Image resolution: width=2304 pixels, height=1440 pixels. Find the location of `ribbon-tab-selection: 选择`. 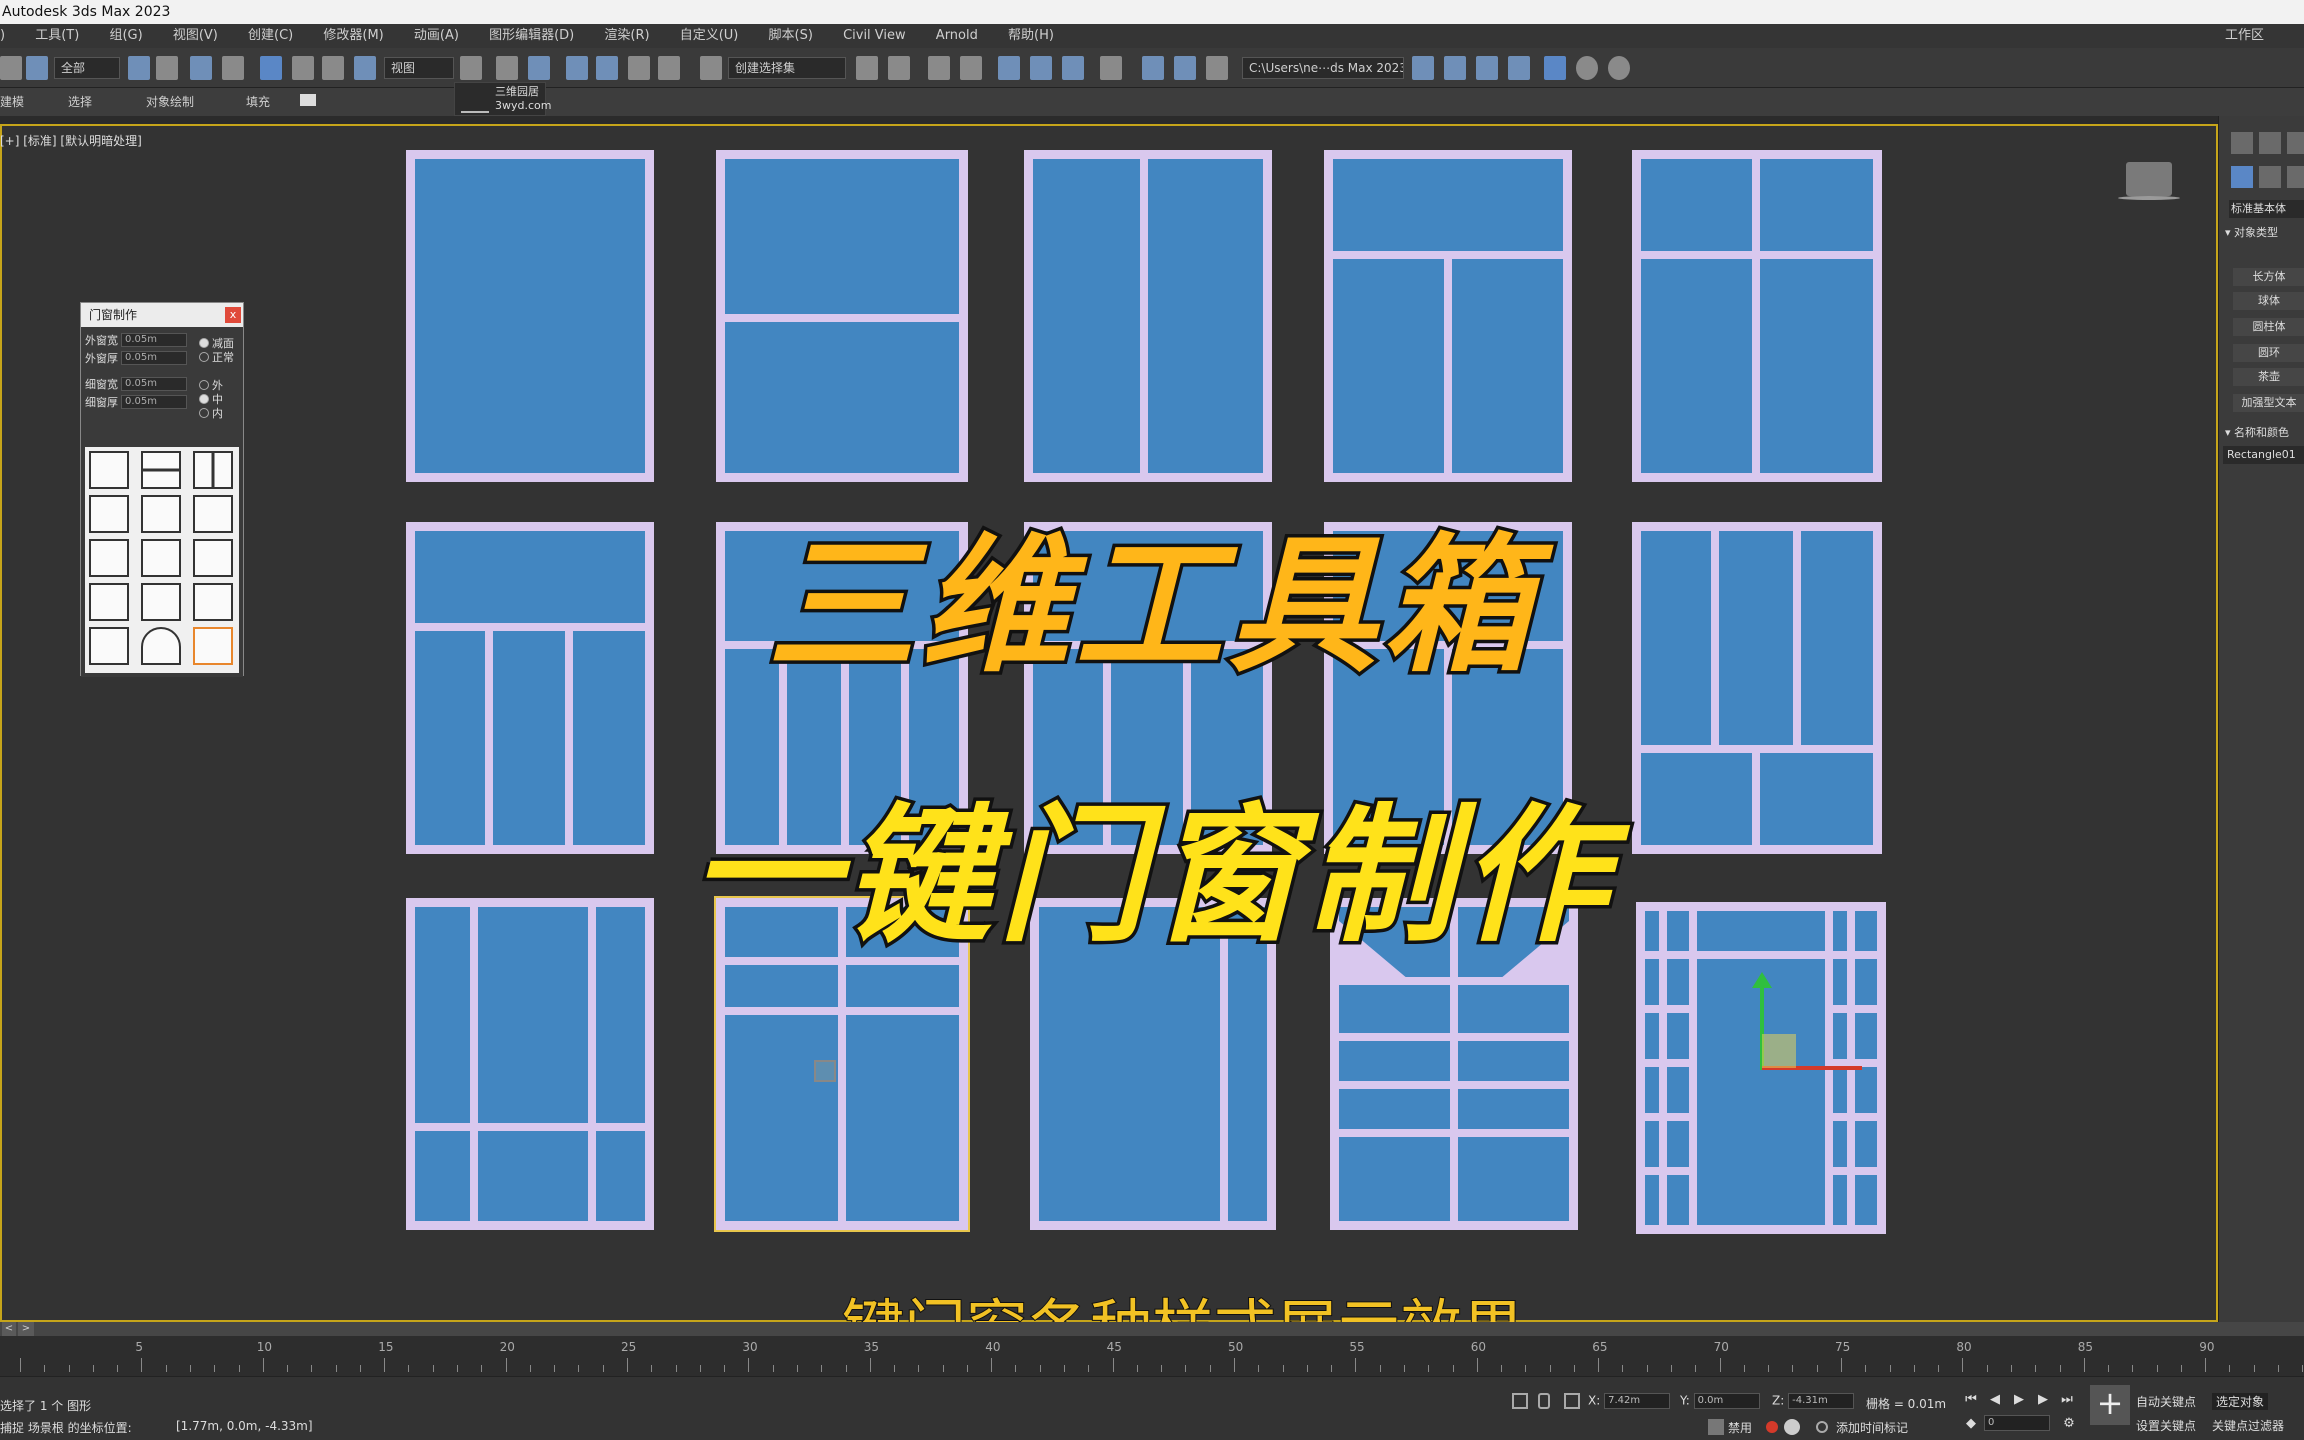

ribbon-tab-selection: 选择 is located at coordinates (80, 102).